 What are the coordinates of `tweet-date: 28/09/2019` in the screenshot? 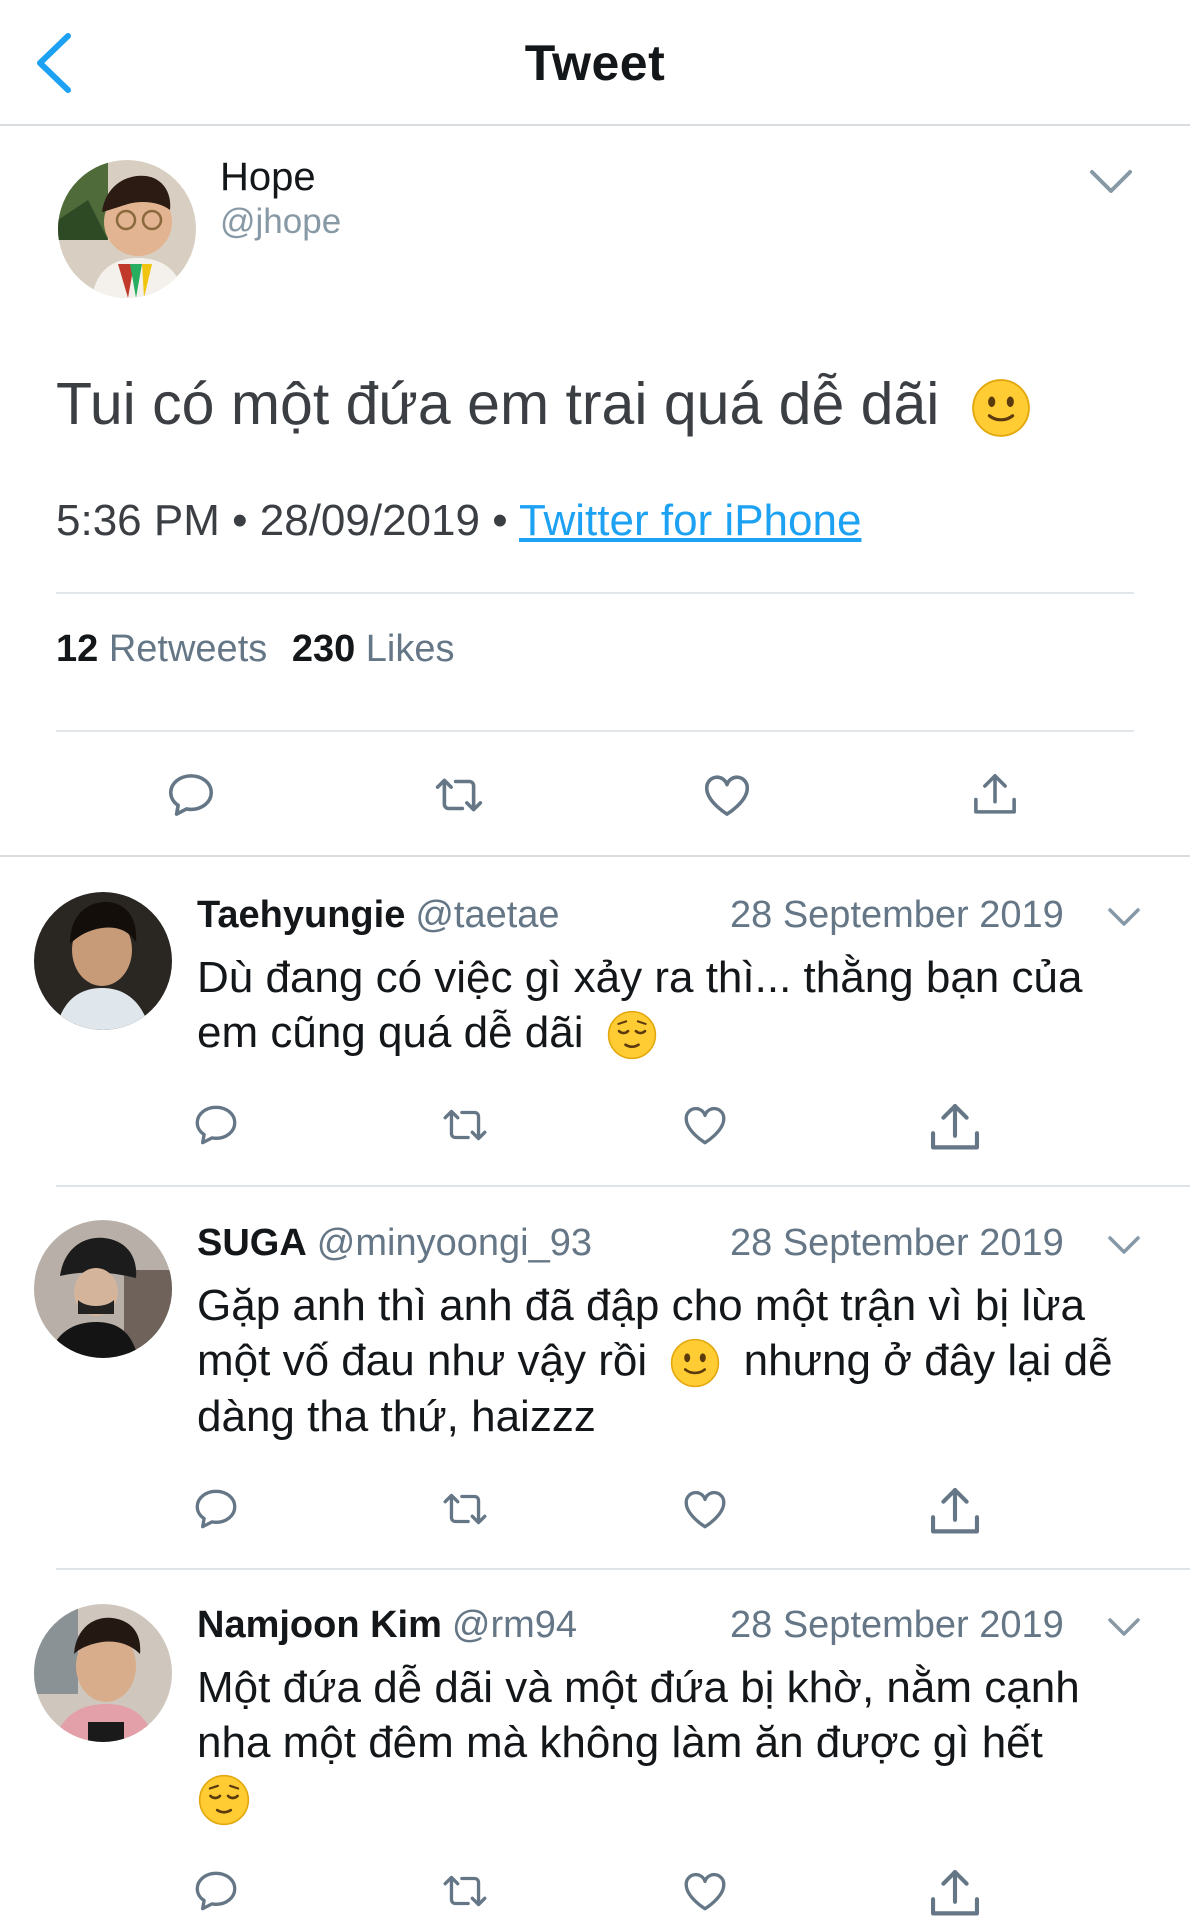 It's located at (369, 520).